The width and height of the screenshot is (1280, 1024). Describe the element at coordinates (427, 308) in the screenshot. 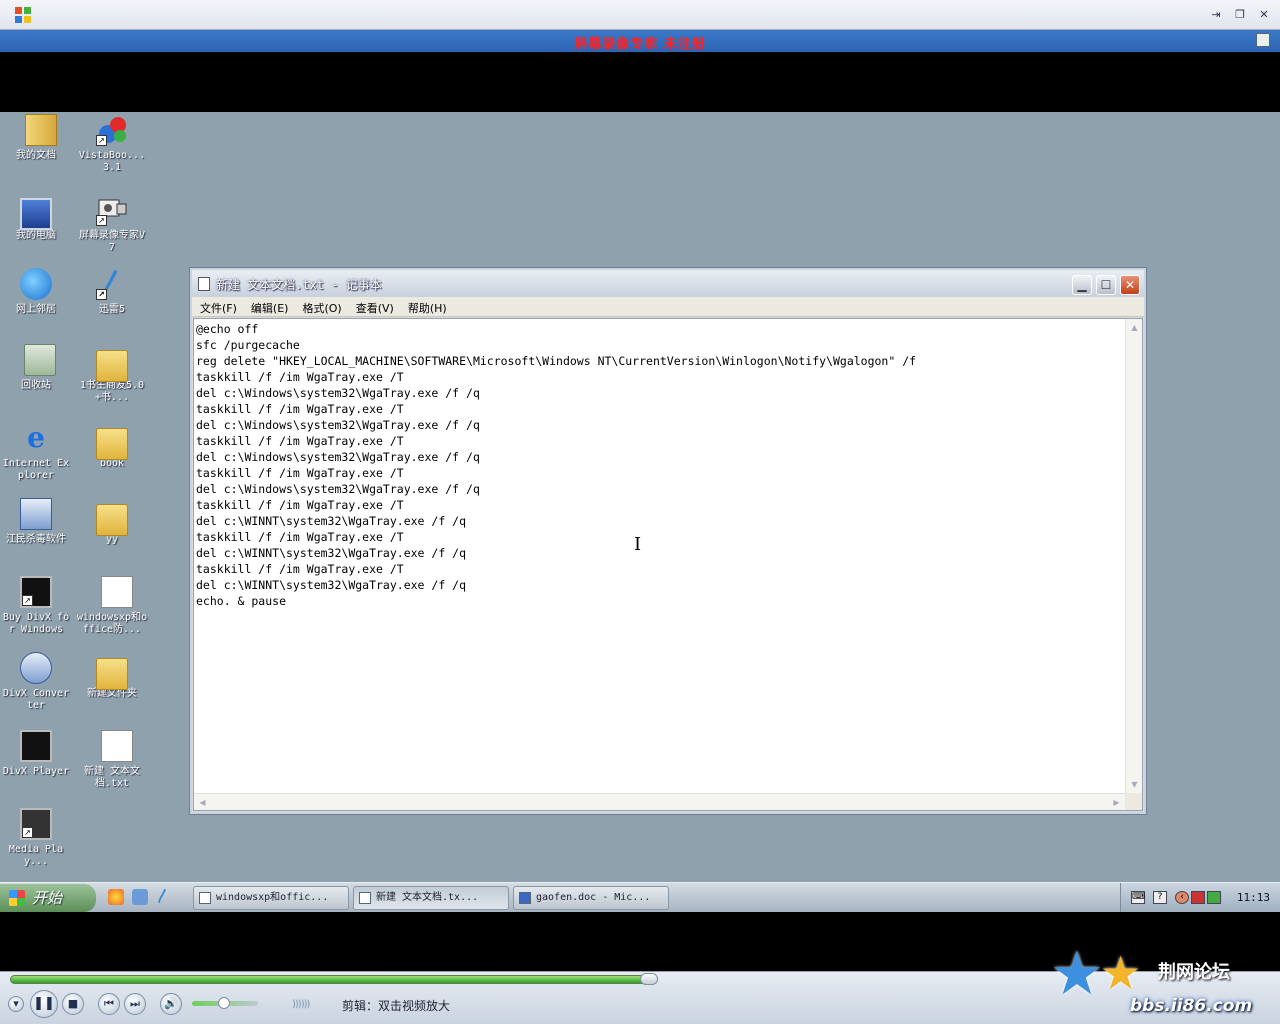

I see `menu-help: 帮助(H)` at that location.